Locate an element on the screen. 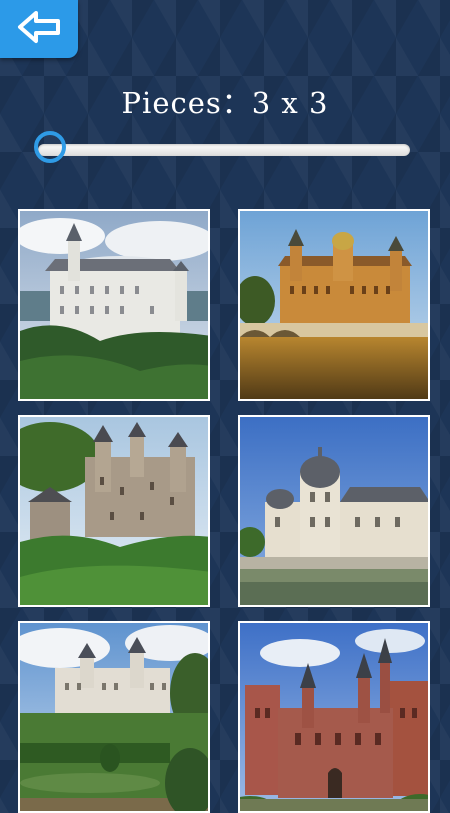 The width and height of the screenshot is (450, 813). arrow-left-icon is located at coordinates (39, 29).